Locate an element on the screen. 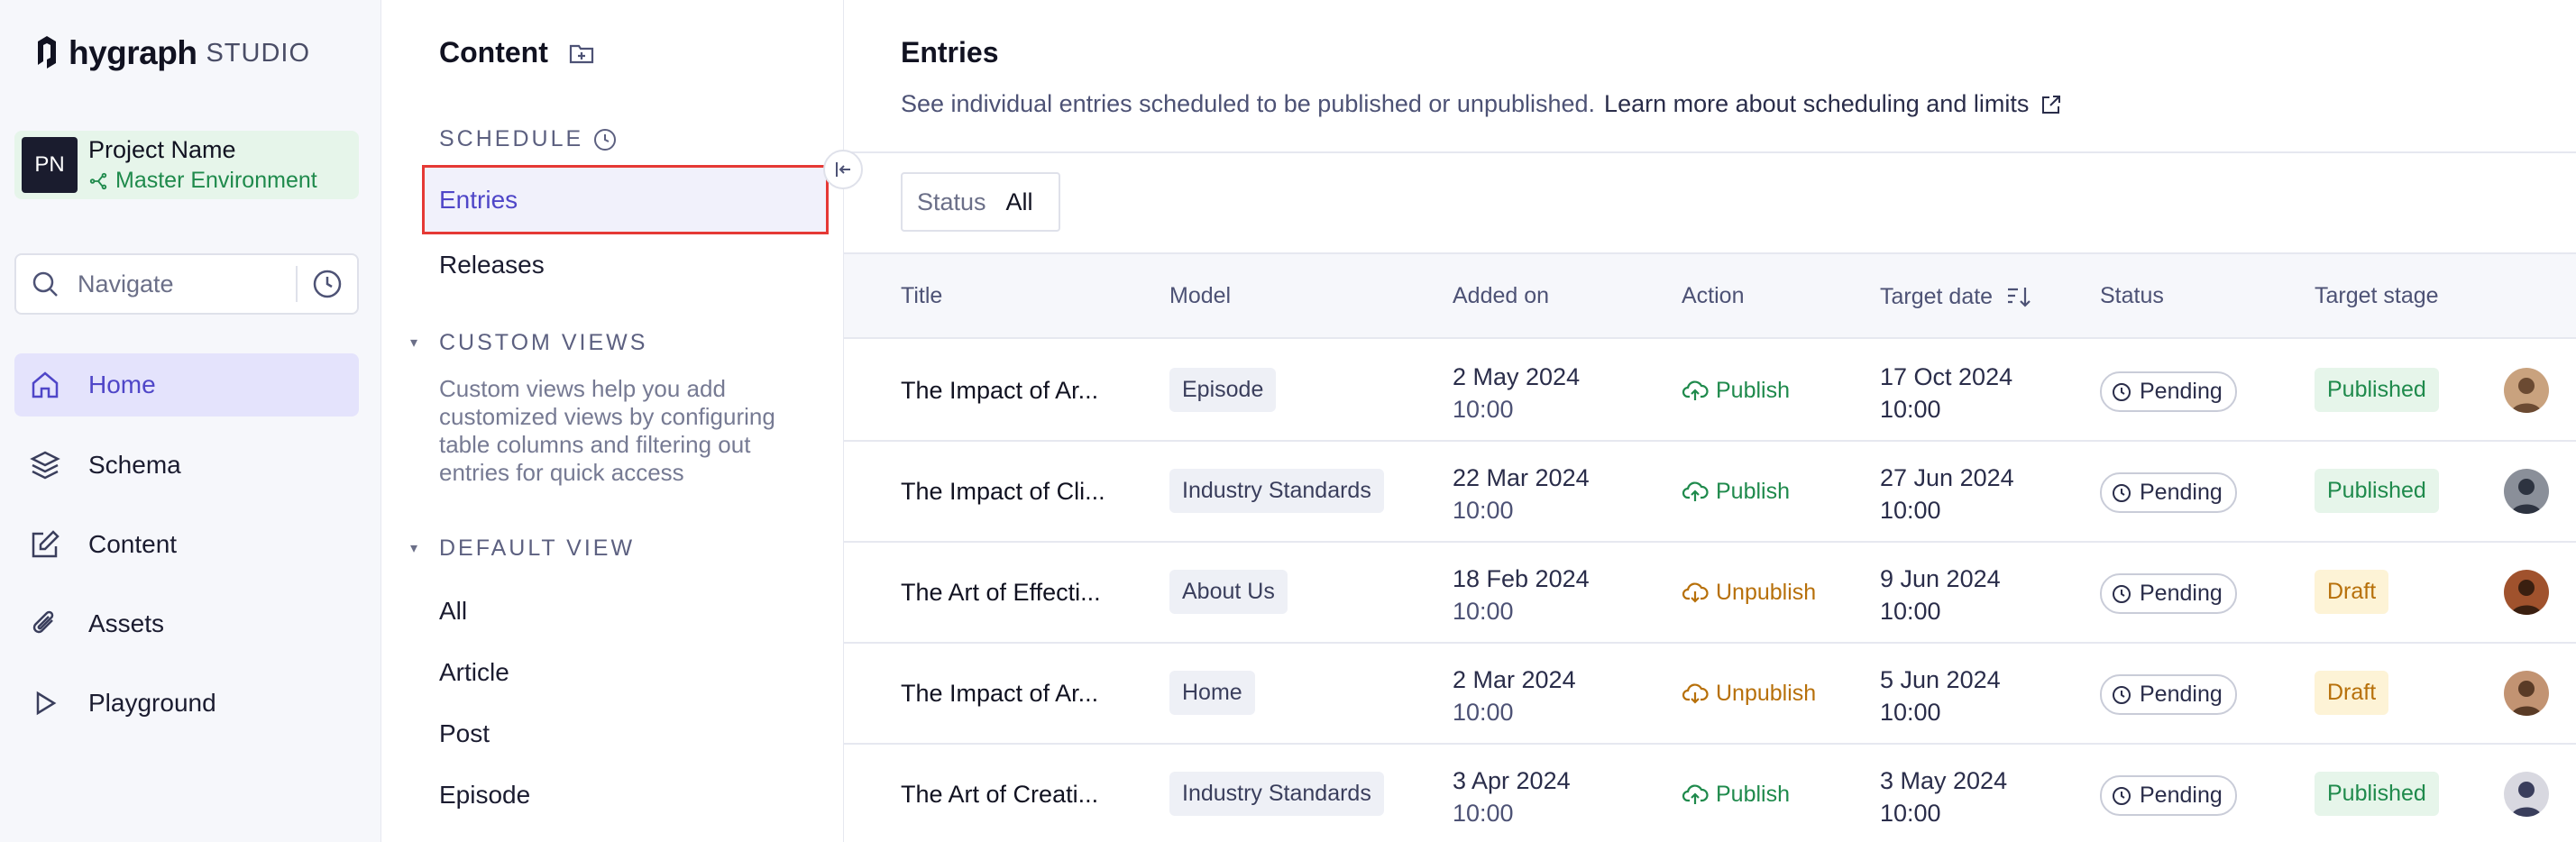 The width and height of the screenshot is (2576, 842). target-date: 27 Jun 2024 is located at coordinates (1947, 477).